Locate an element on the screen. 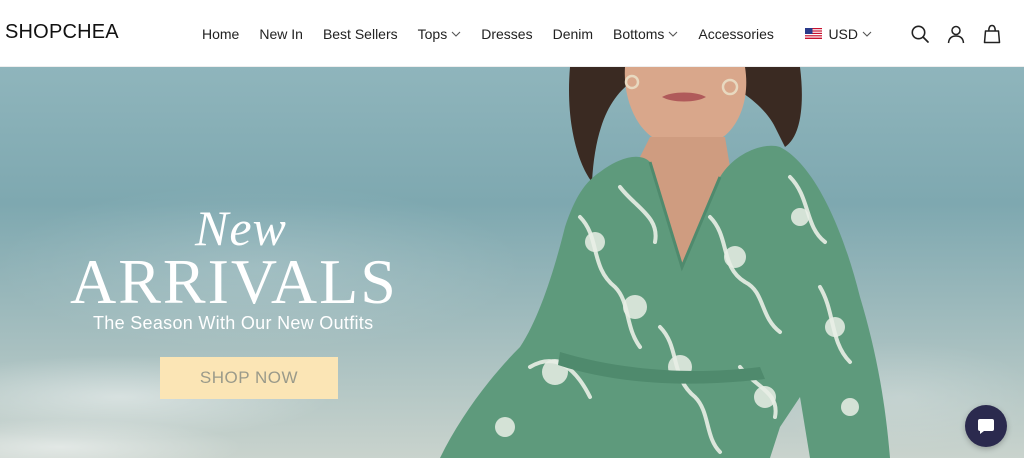 The width and height of the screenshot is (1024, 458). account-icon is located at coordinates (956, 34).